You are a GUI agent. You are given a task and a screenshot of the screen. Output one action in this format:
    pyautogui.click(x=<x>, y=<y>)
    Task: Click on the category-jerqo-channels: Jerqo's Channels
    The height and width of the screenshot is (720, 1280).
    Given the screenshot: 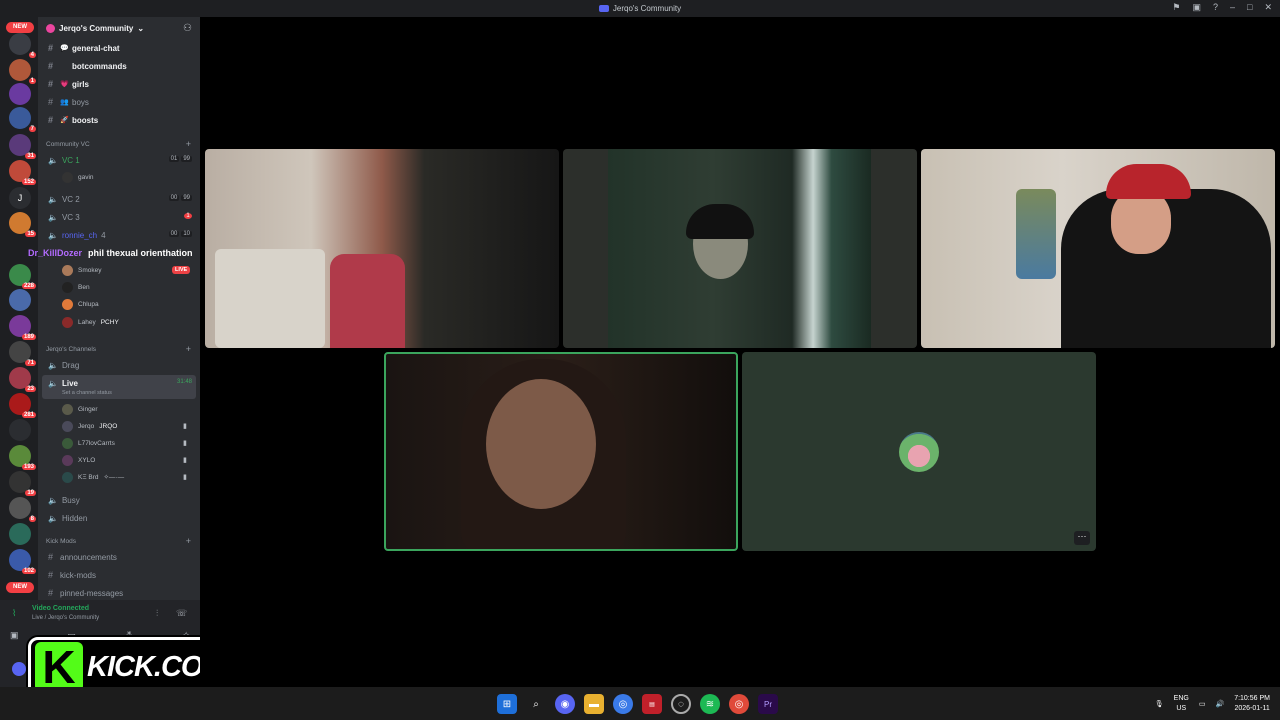 What is the action you would take?
    pyautogui.click(x=71, y=349)
    